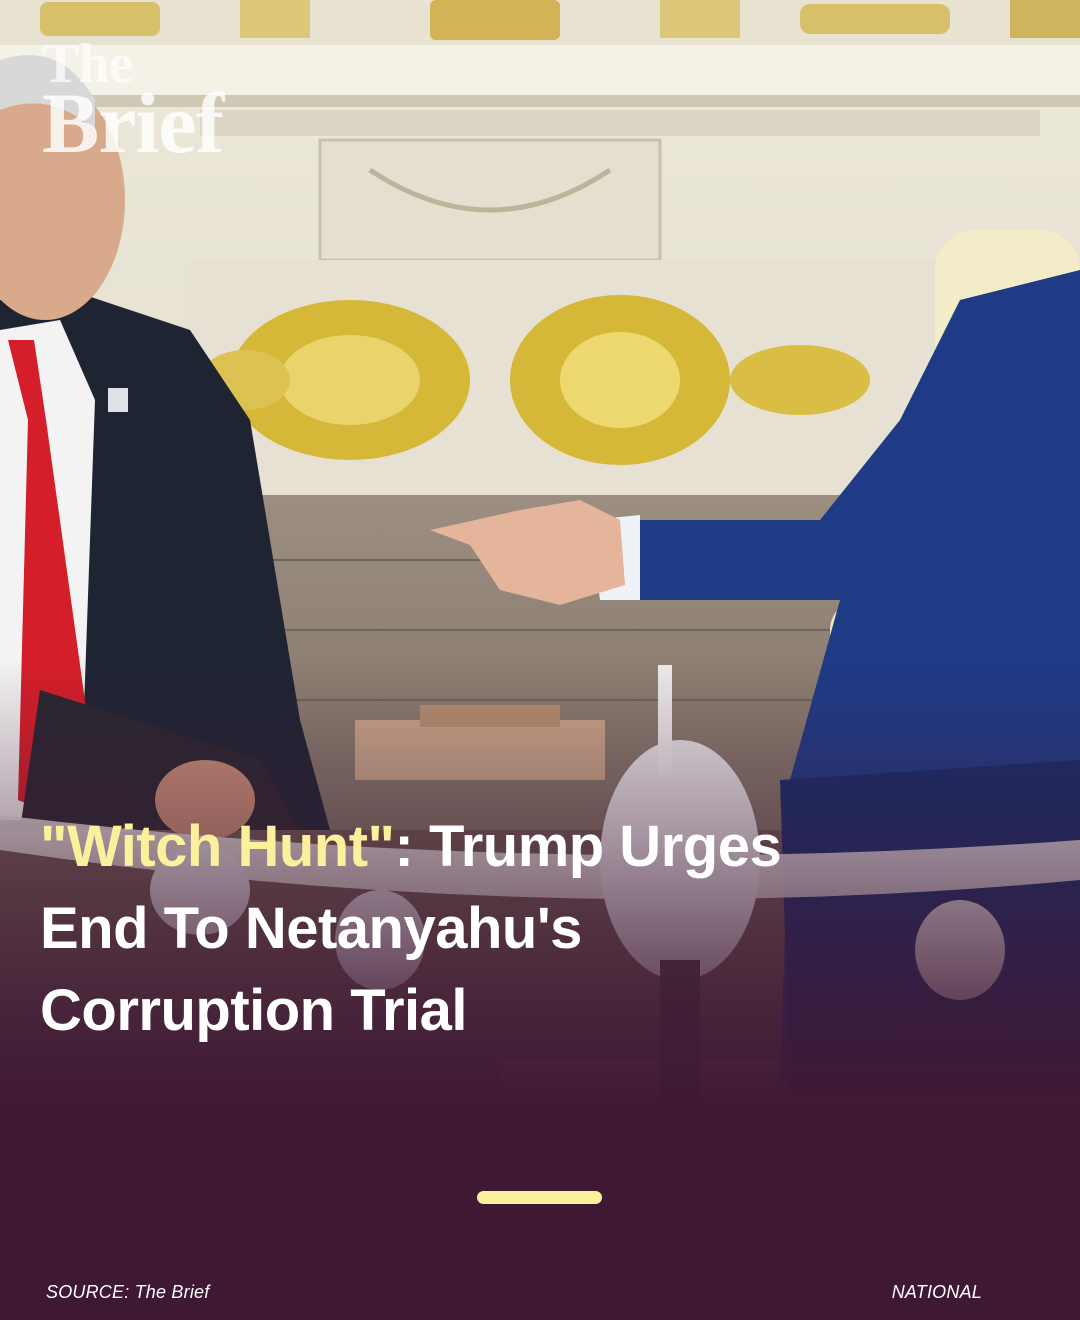 The image size is (1080, 1320). I want to click on brand-logo: The Brief, so click(133, 102).